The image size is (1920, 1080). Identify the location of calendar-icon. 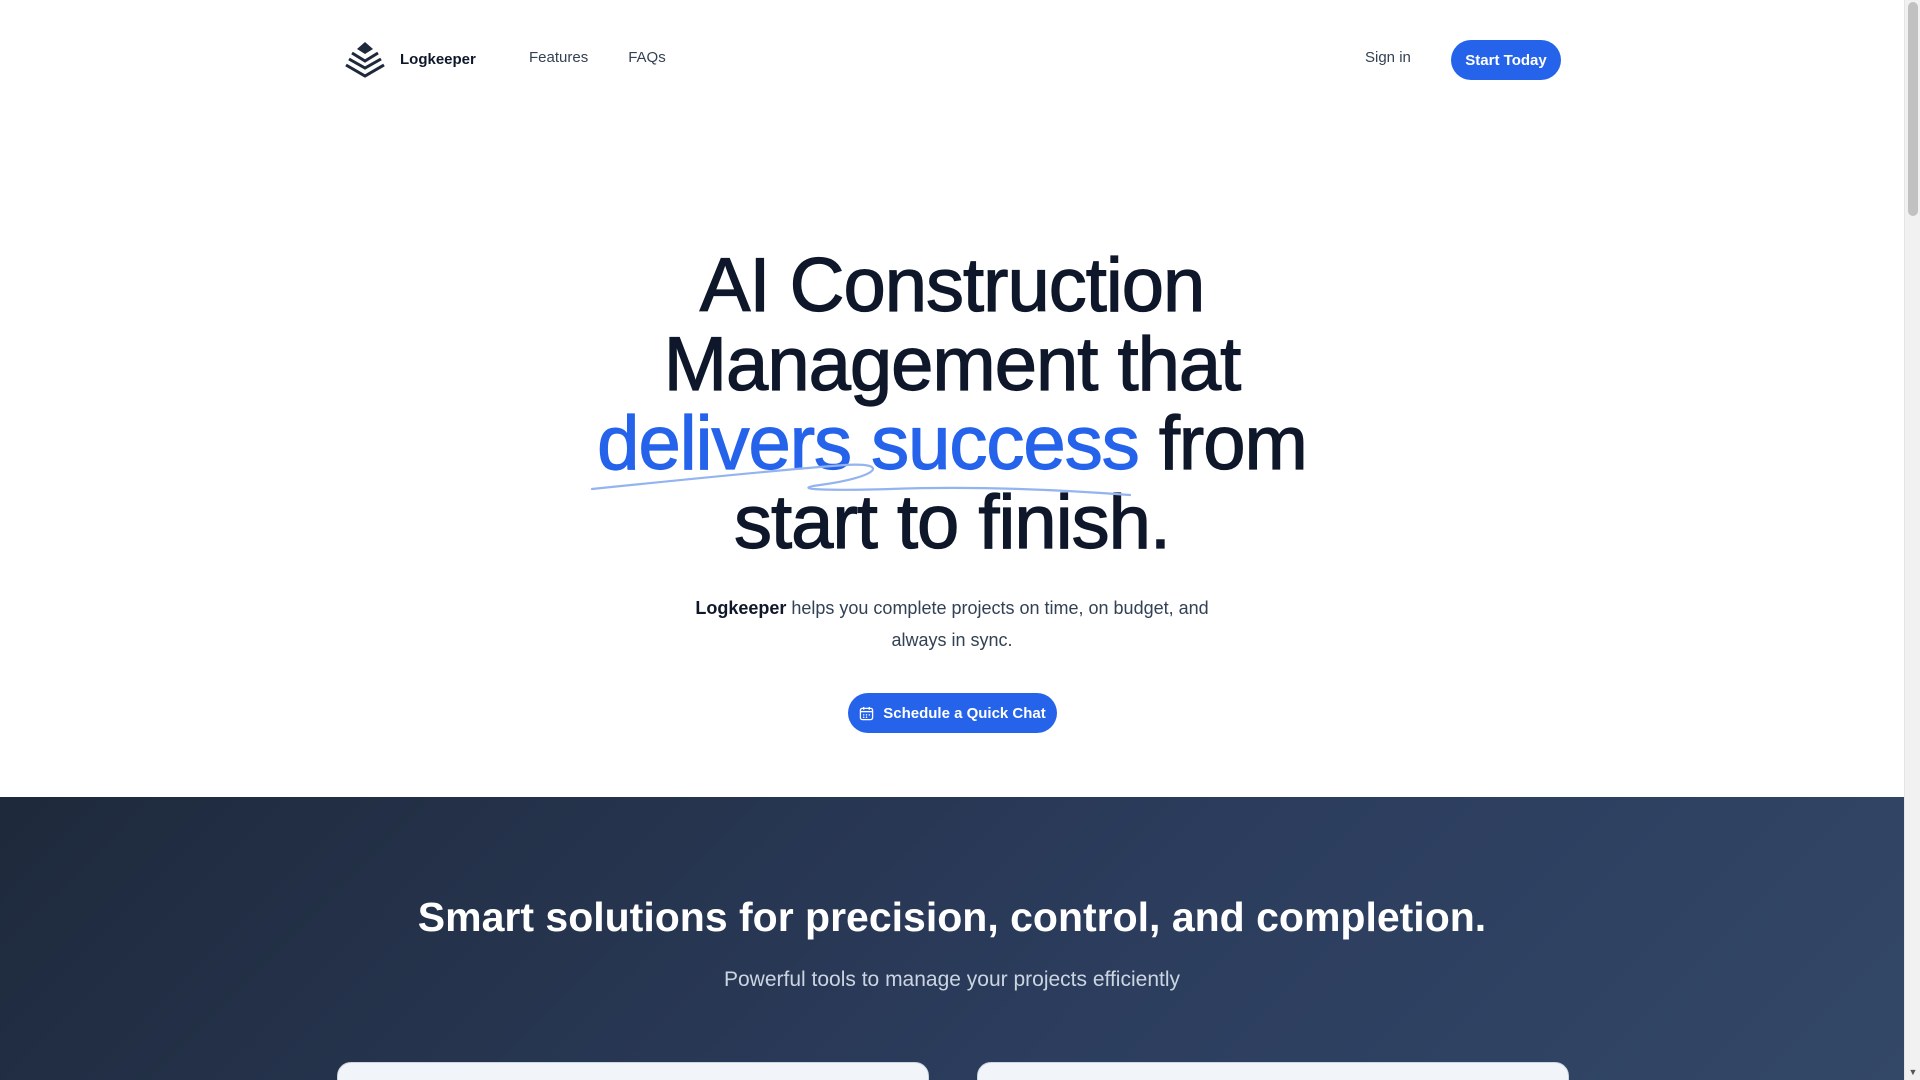
(866, 713).